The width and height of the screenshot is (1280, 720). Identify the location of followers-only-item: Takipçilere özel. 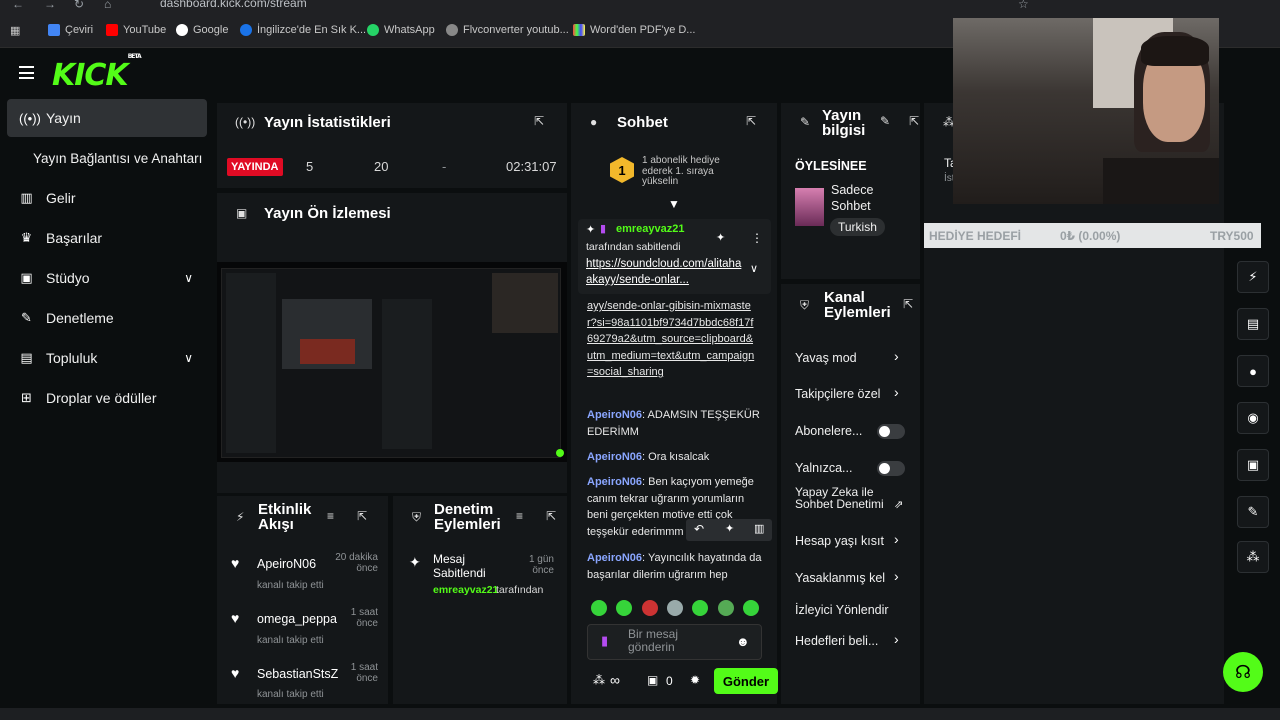
(850, 394).